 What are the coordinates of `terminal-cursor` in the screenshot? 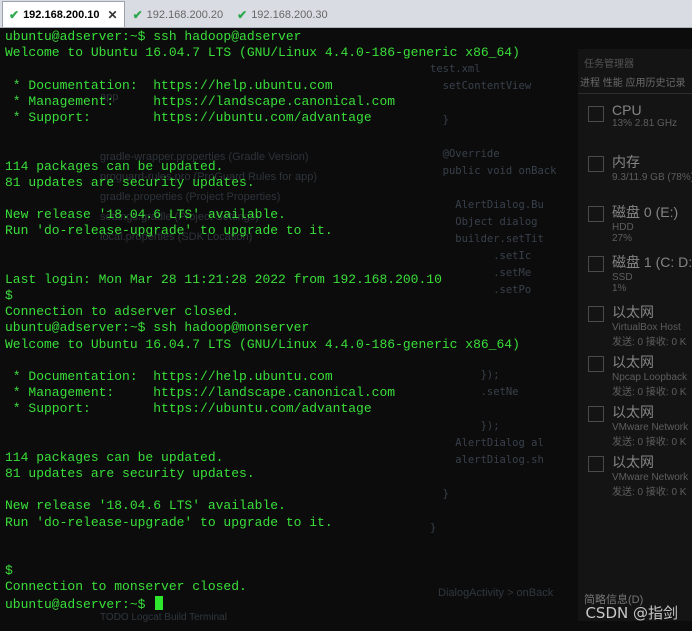 It's located at (159, 602).